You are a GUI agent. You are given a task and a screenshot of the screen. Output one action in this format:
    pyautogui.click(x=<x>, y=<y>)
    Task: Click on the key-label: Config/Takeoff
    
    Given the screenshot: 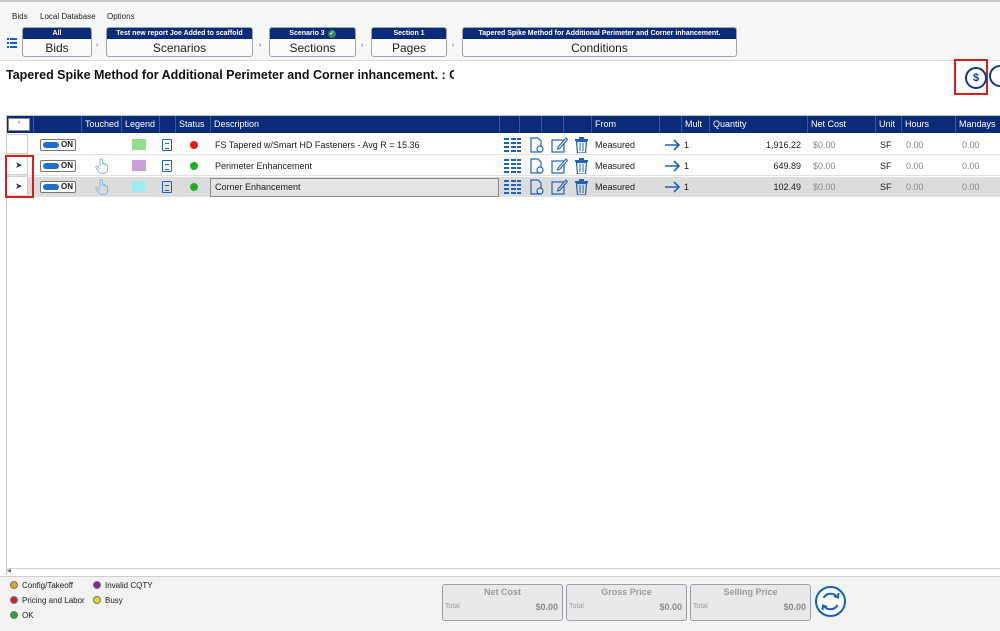 What is the action you would take?
    pyautogui.click(x=47, y=585)
    